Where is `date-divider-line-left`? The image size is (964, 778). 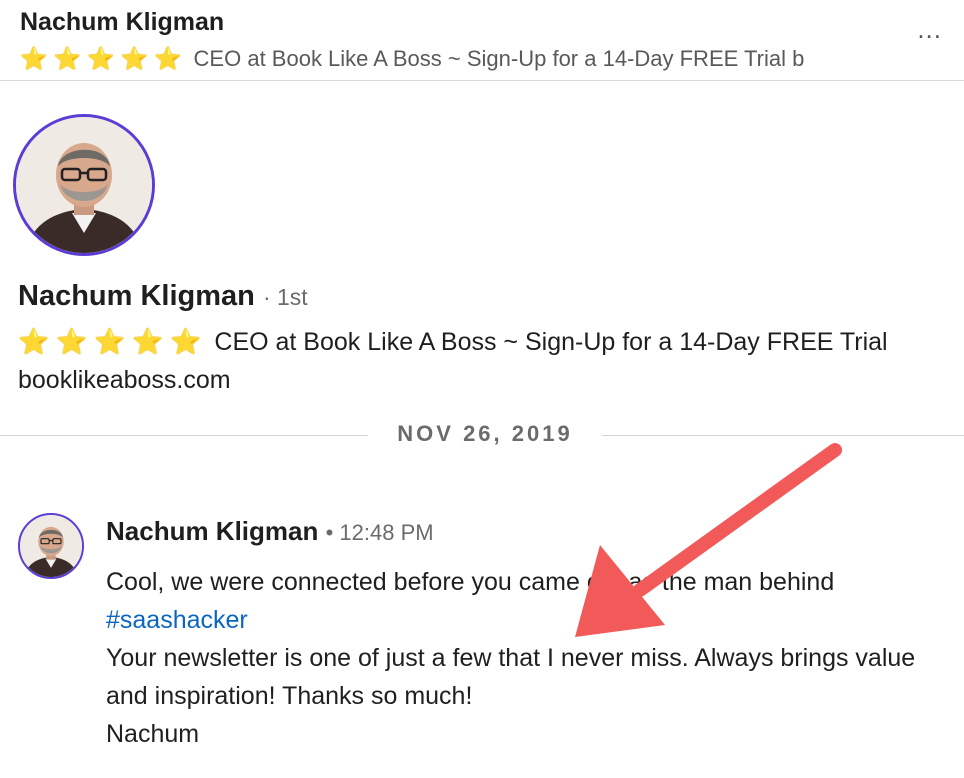
date-divider-line-left is located at coordinates (184, 435).